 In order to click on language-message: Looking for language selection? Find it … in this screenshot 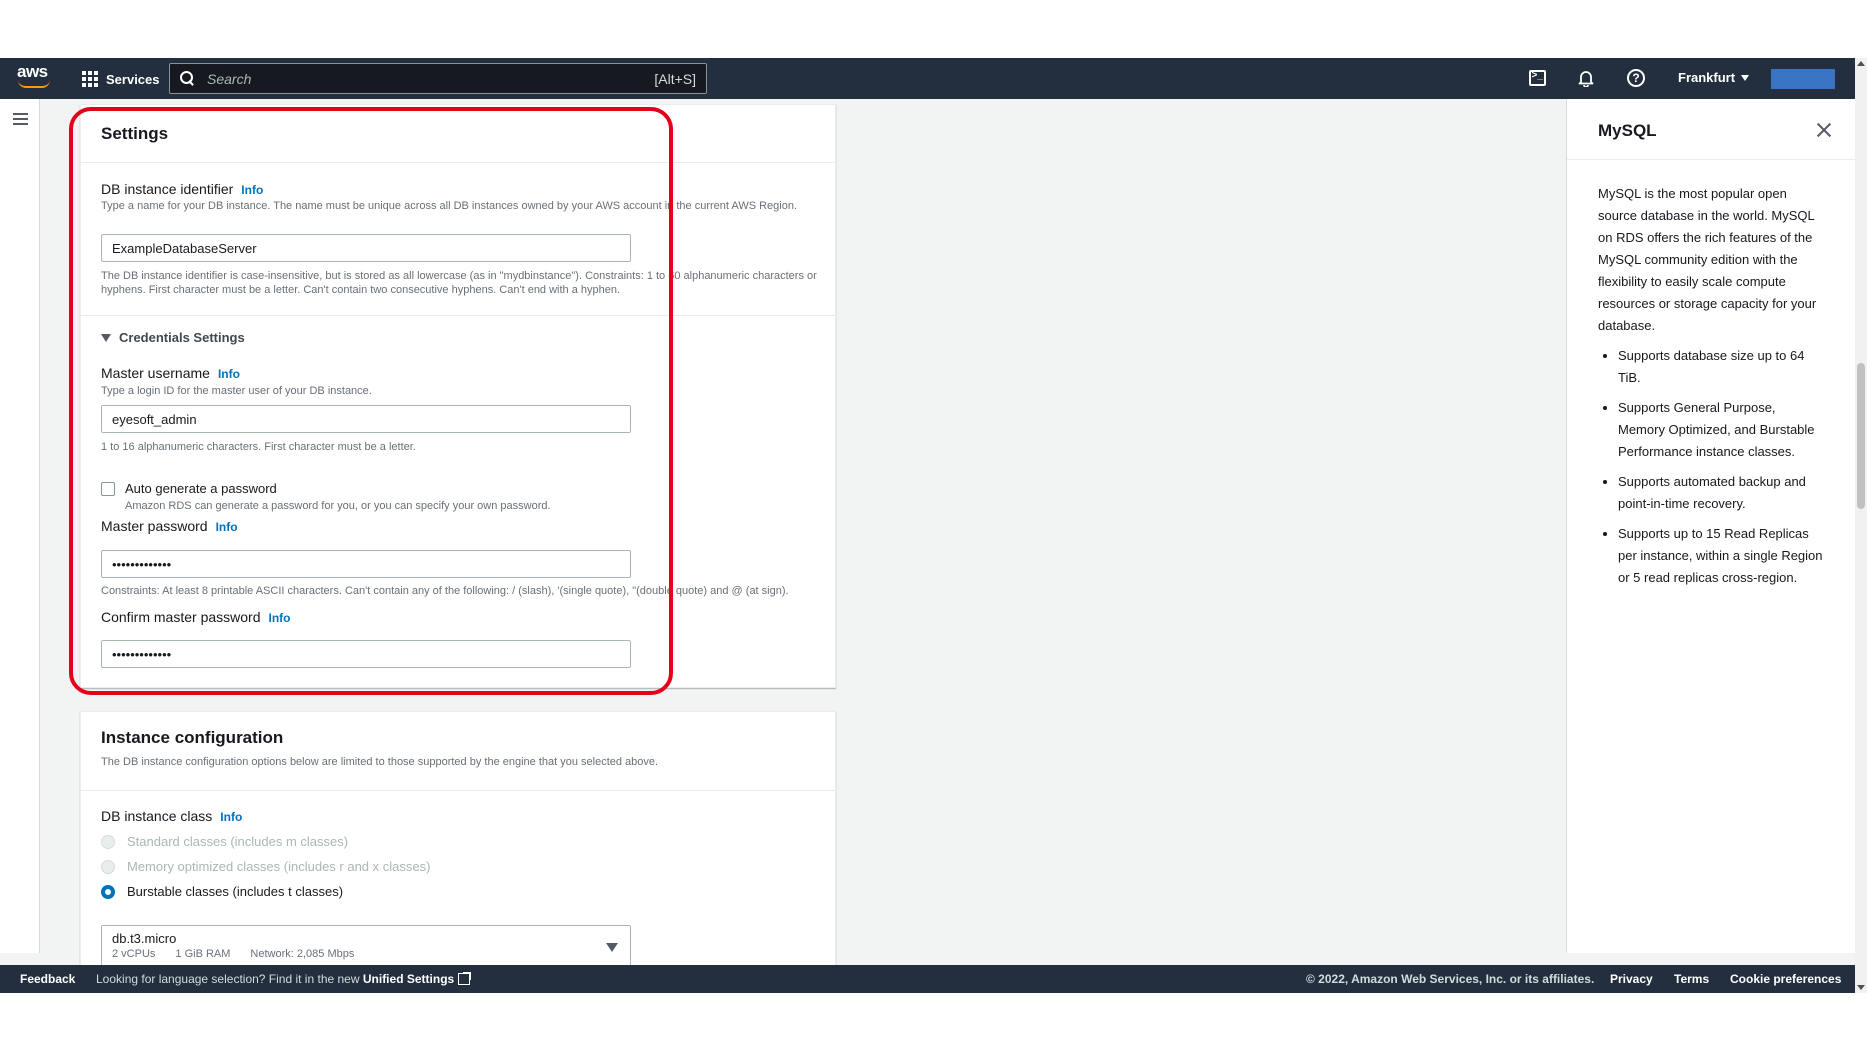, I will do `click(284, 979)`.